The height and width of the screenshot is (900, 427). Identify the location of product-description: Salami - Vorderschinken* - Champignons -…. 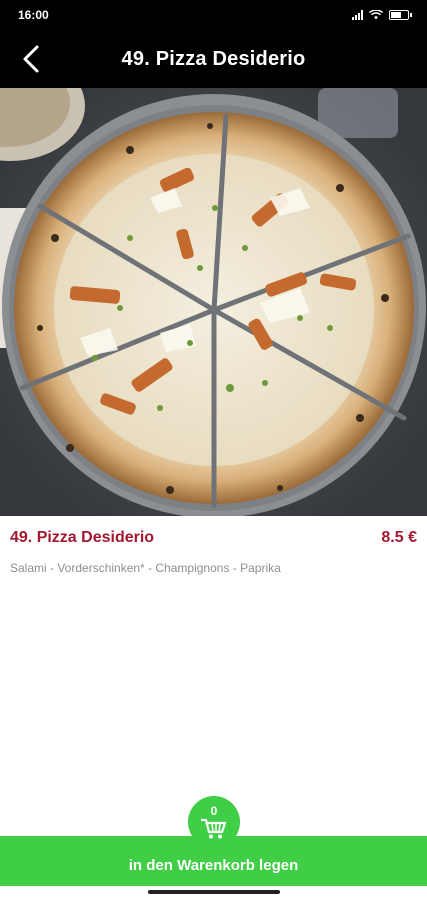
(145, 568).